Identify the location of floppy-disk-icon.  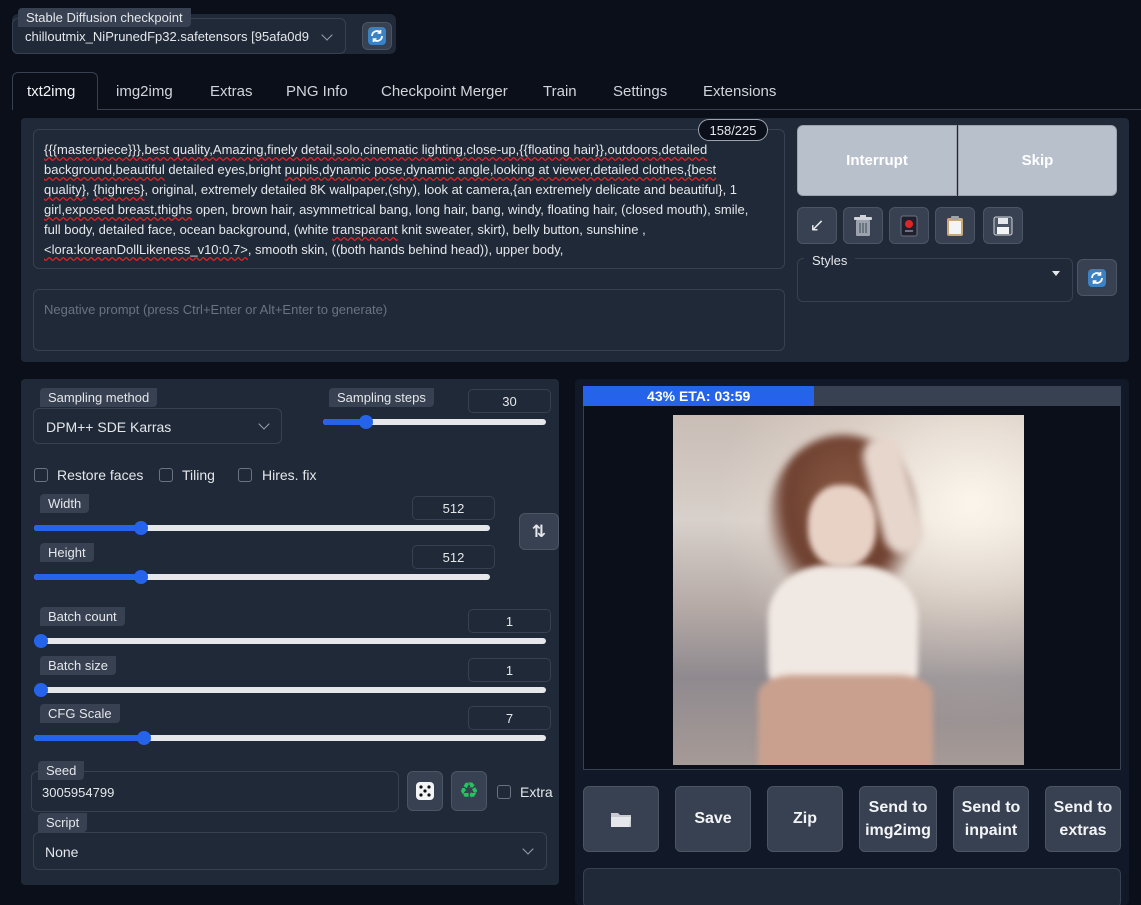
(1003, 225).